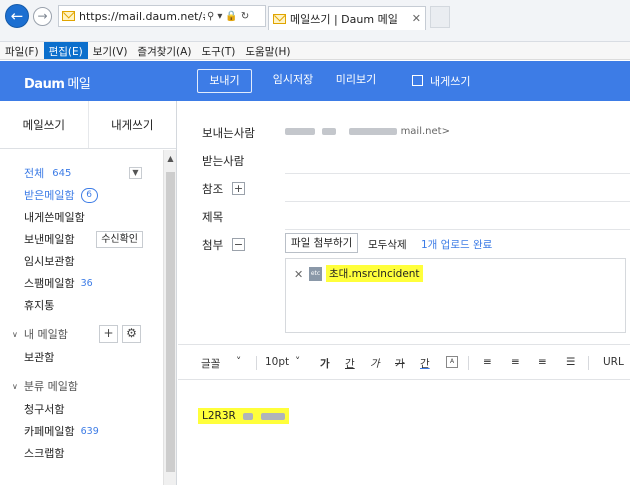 Image resolution: width=630 pixels, height=485 pixels. What do you see at coordinates (81, 173) in the screenshot?
I see `all-mail-item: 전체 645 ▼` at bounding box center [81, 173].